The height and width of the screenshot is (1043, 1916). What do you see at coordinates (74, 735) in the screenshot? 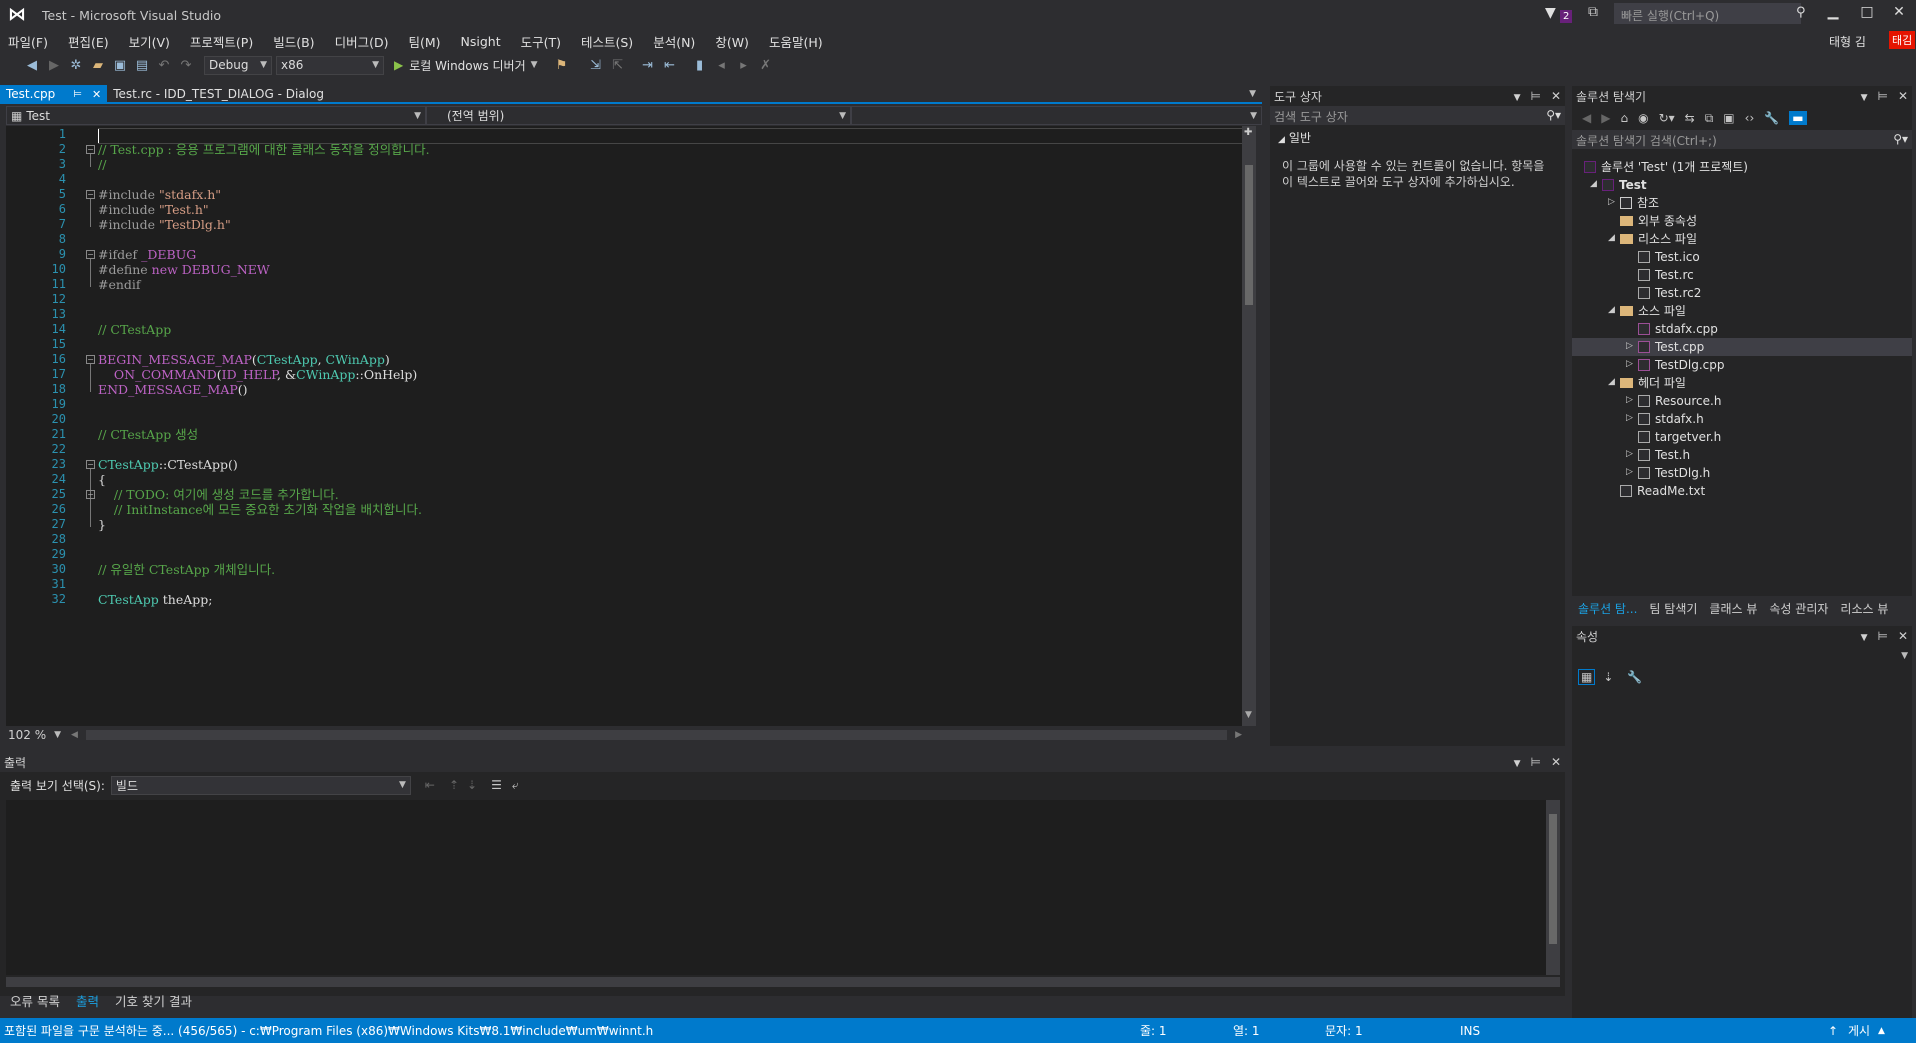
I see `scroll-left-icon: ◀` at bounding box center [74, 735].